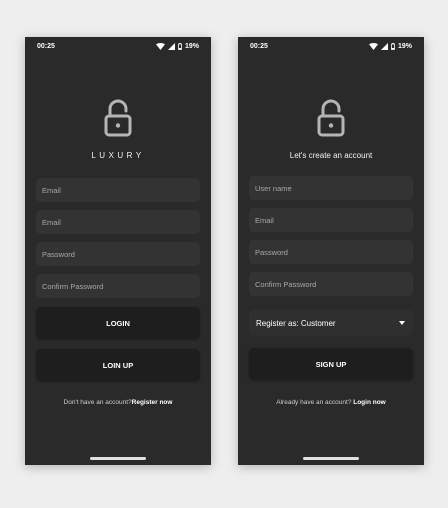 This screenshot has height=508, width=448. I want to click on register-prompt: Don't have an account?Register now, so click(118, 402).